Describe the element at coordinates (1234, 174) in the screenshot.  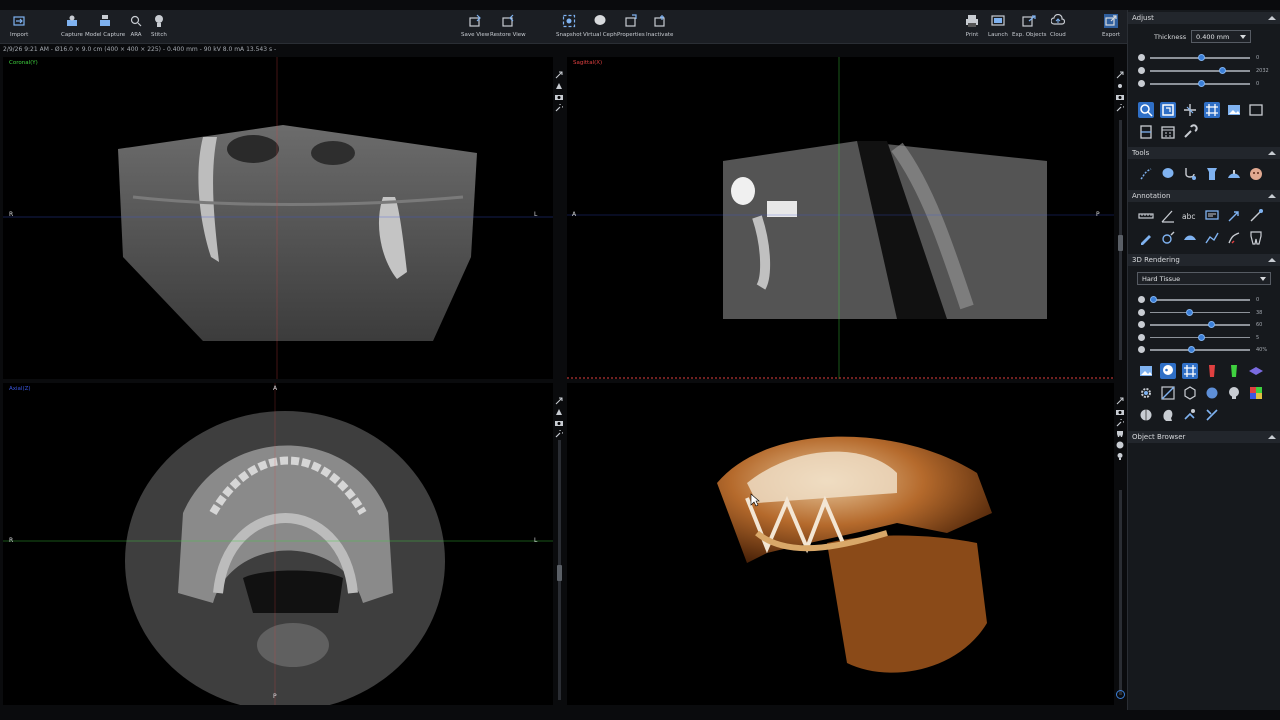
I see `airway-icon` at that location.